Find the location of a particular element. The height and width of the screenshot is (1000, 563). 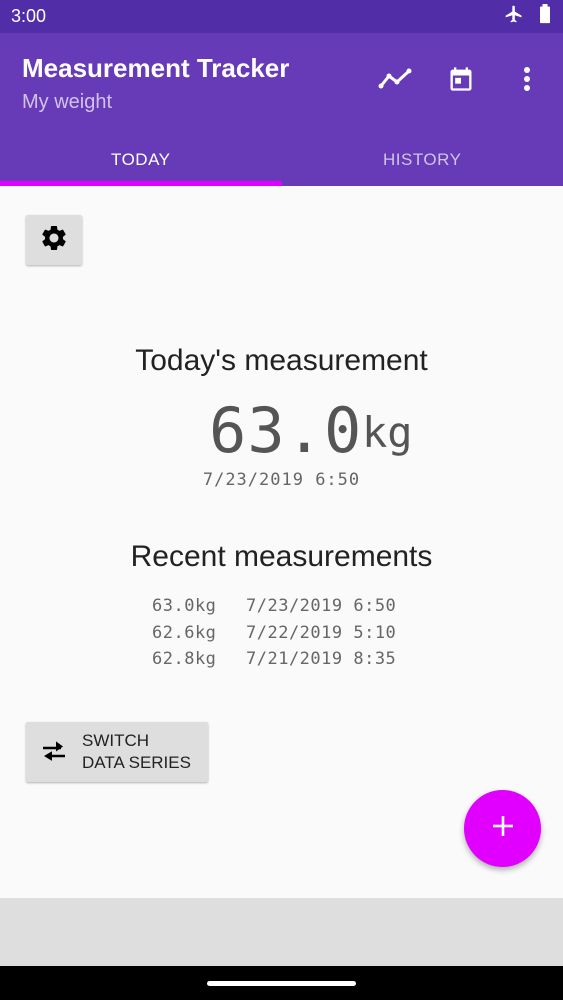

today-unit: kg is located at coordinates (387, 432).